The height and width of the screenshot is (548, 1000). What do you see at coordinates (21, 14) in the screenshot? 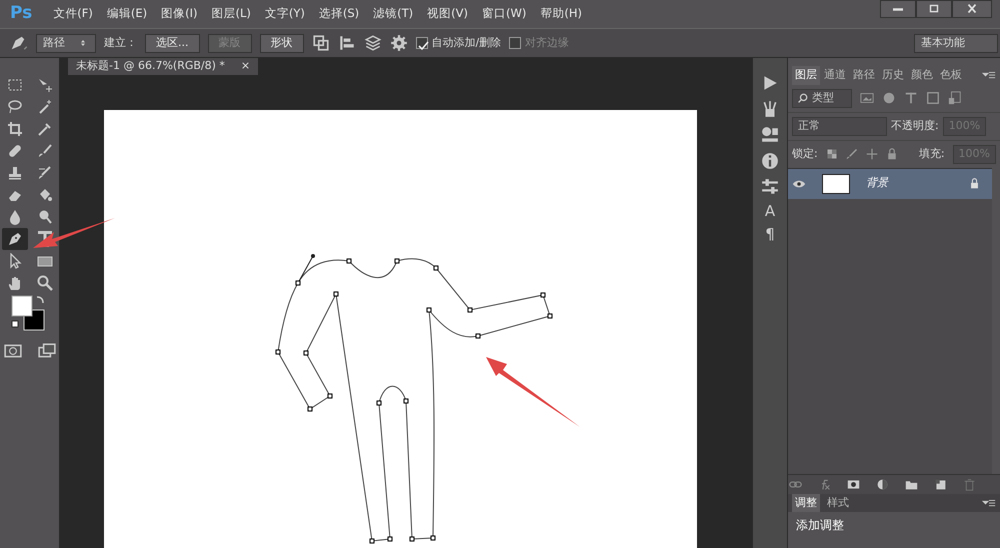
I see `app-logo: Ps` at bounding box center [21, 14].